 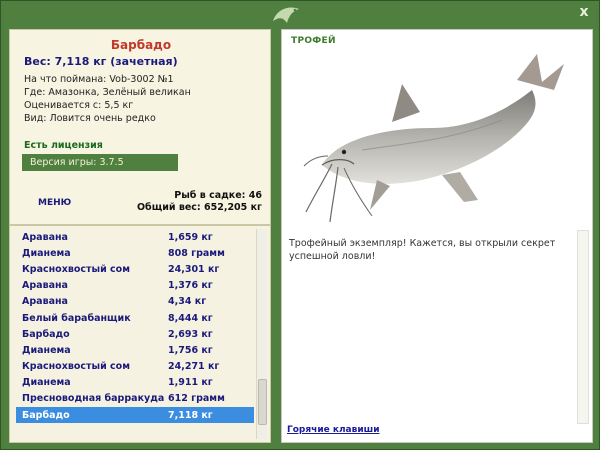 What do you see at coordinates (101, 61) in the screenshot?
I see `fish-weight: Вес: 7,118 кг (зачетная)` at bounding box center [101, 61].